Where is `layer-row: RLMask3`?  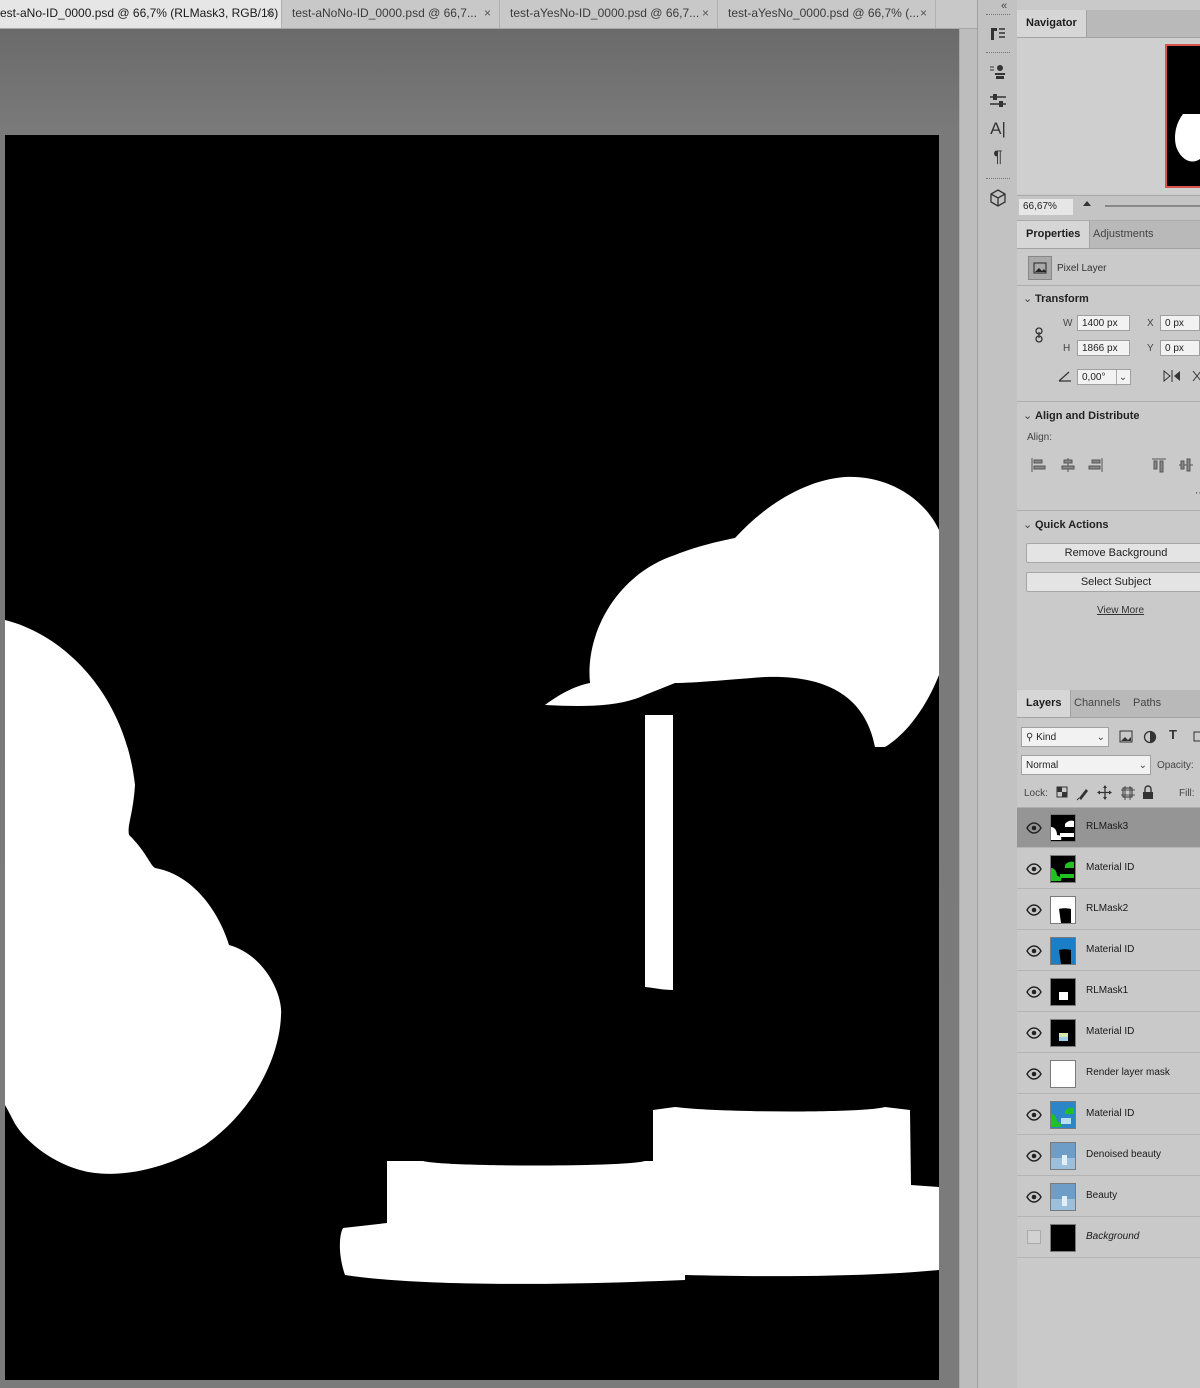 layer-row: RLMask3 is located at coordinates (1108, 828).